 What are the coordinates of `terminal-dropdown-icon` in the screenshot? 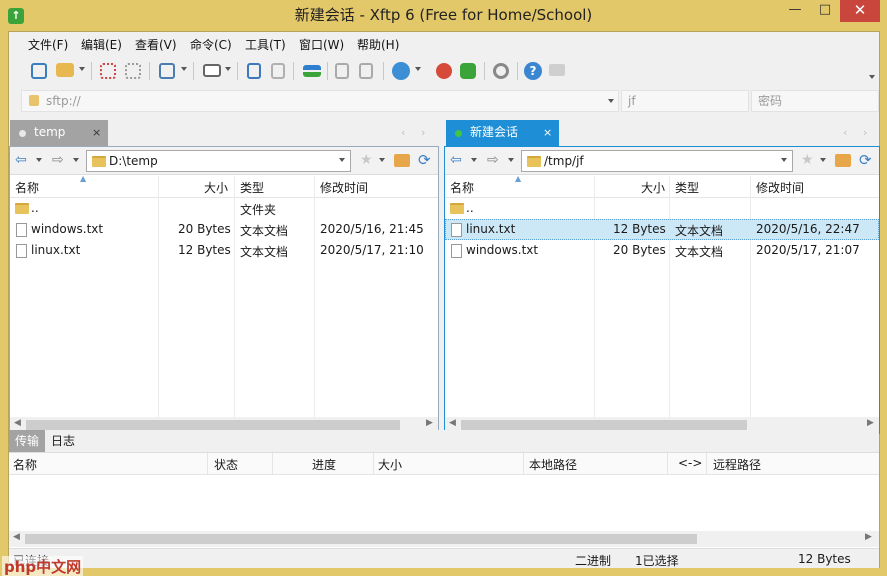 It's located at (228, 69).